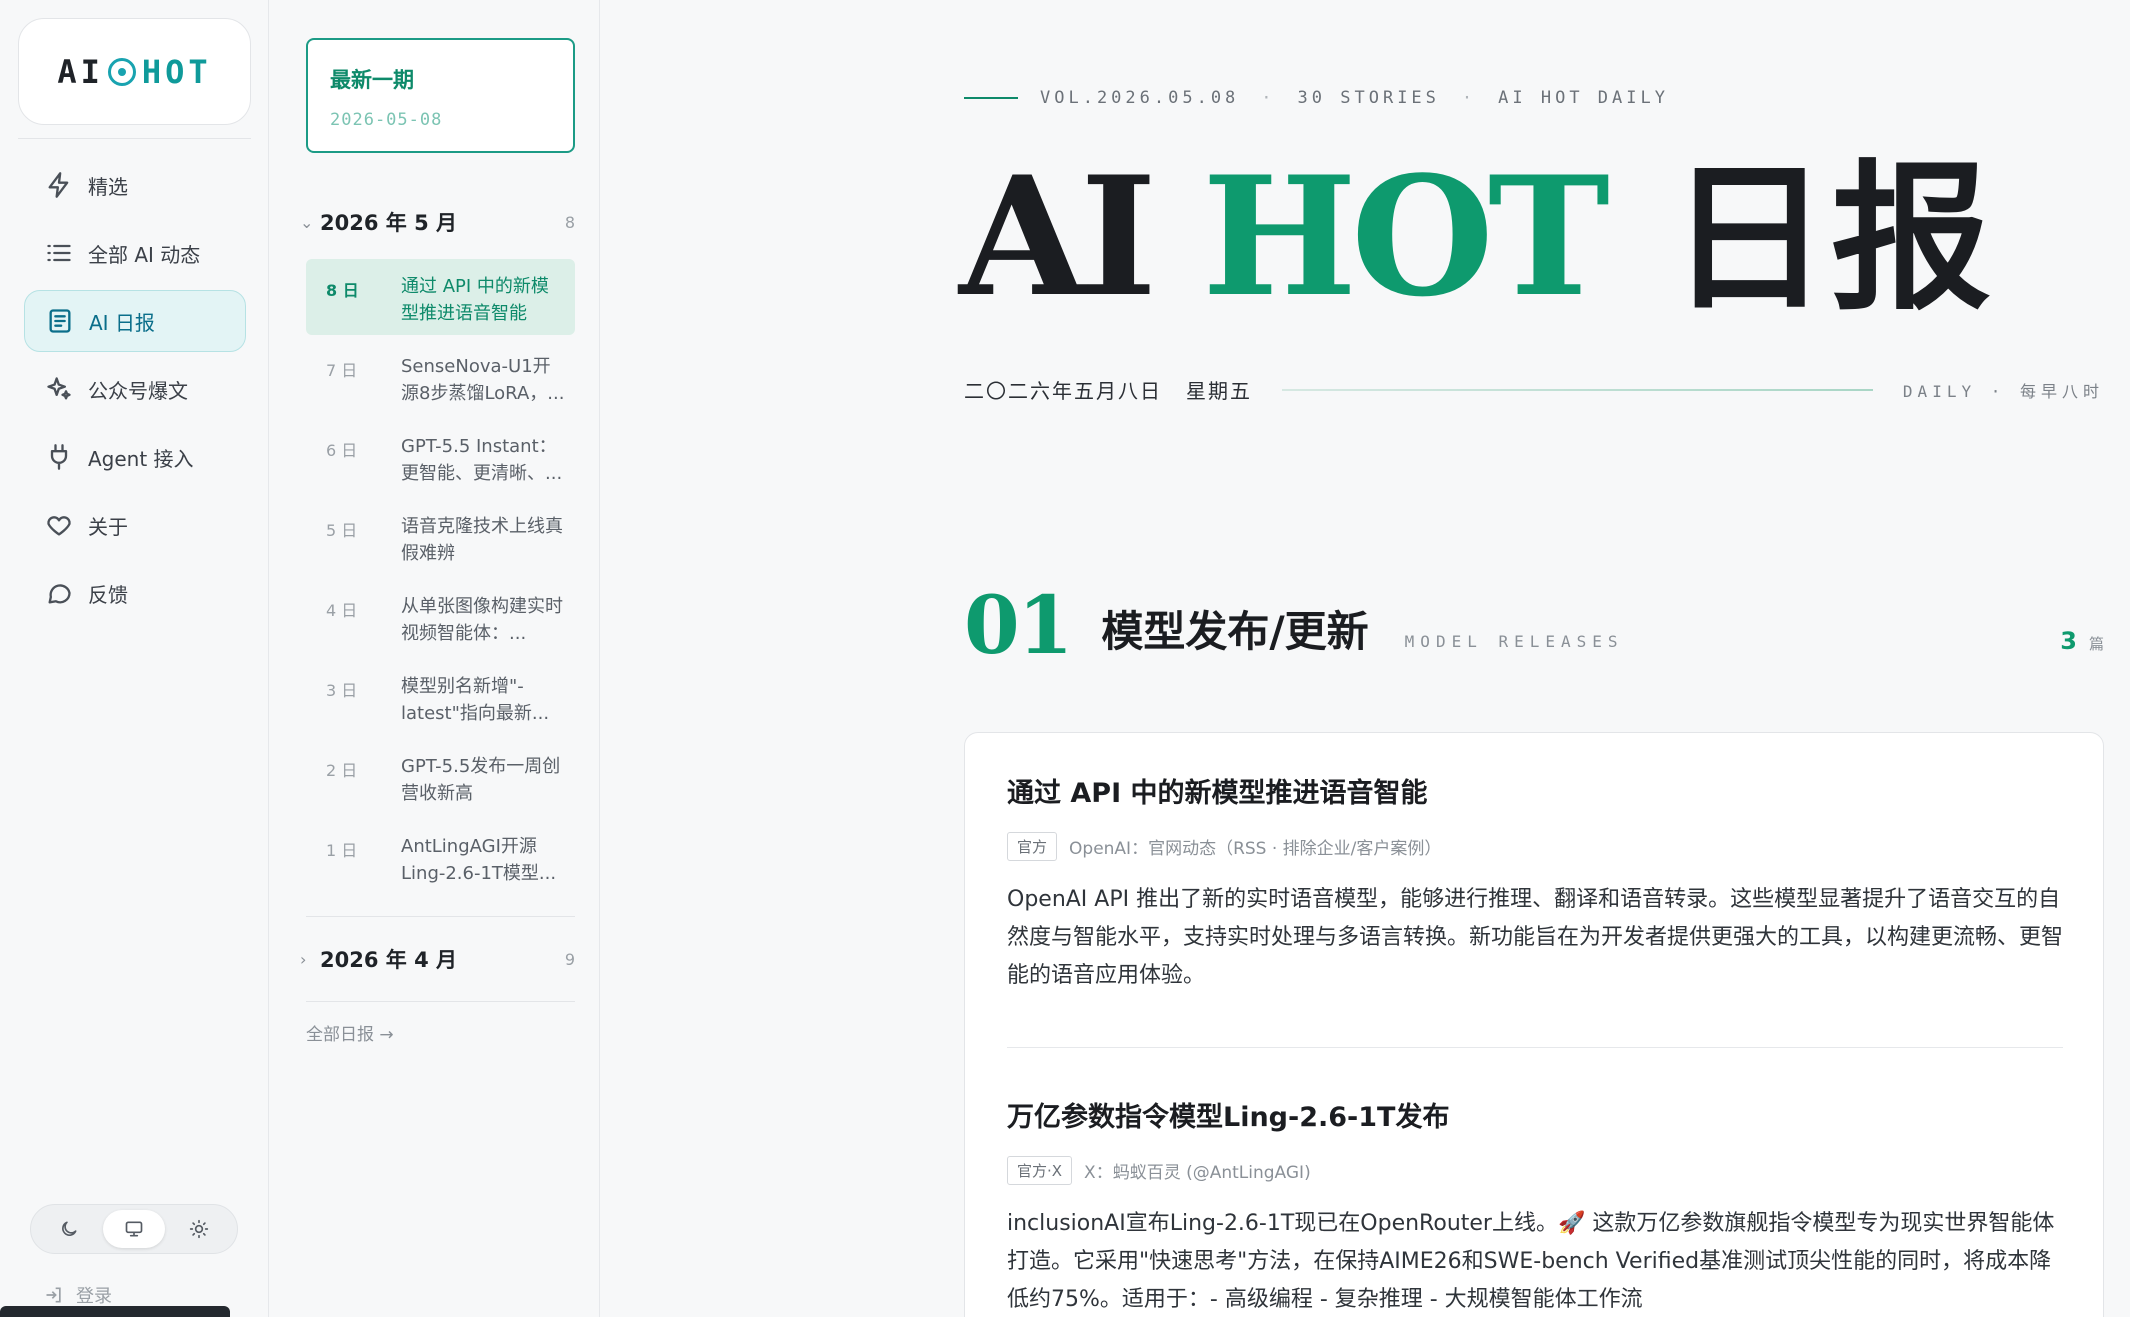 The height and width of the screenshot is (1317, 2130). I want to click on sidebar: AI HOT 精选 全部 AI 动态 AI 日报 公众号爆文 Agent 接入, so click(134, 658).